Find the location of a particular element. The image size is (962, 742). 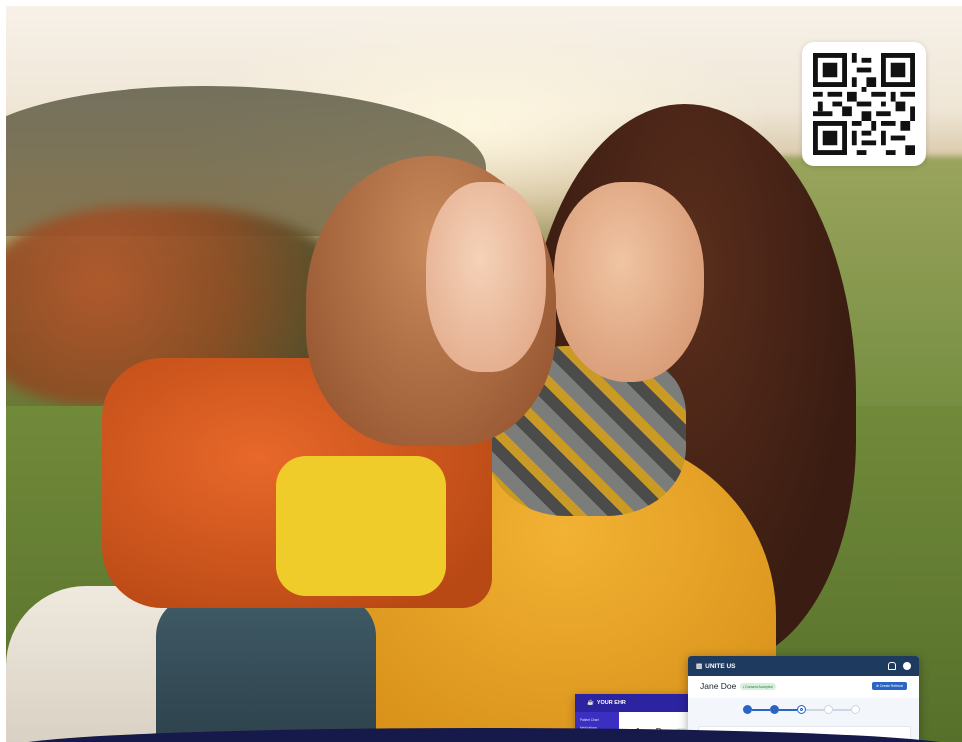

unite-header: ▧ UNITE US is located at coordinates (803, 666).